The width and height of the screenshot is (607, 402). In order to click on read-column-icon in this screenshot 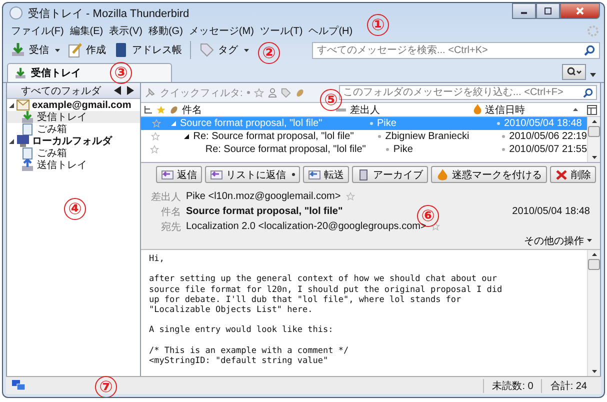, I will do `click(341, 110)`.